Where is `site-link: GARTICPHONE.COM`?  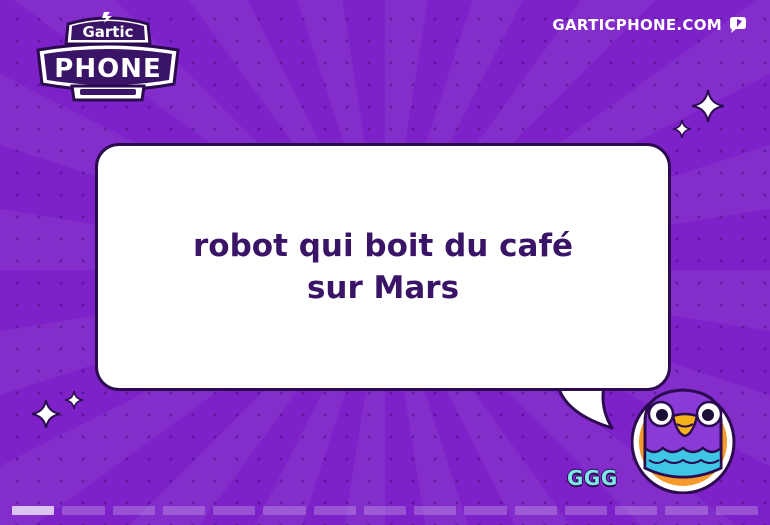 site-link: GARTICPHONE.COM is located at coordinates (650, 25).